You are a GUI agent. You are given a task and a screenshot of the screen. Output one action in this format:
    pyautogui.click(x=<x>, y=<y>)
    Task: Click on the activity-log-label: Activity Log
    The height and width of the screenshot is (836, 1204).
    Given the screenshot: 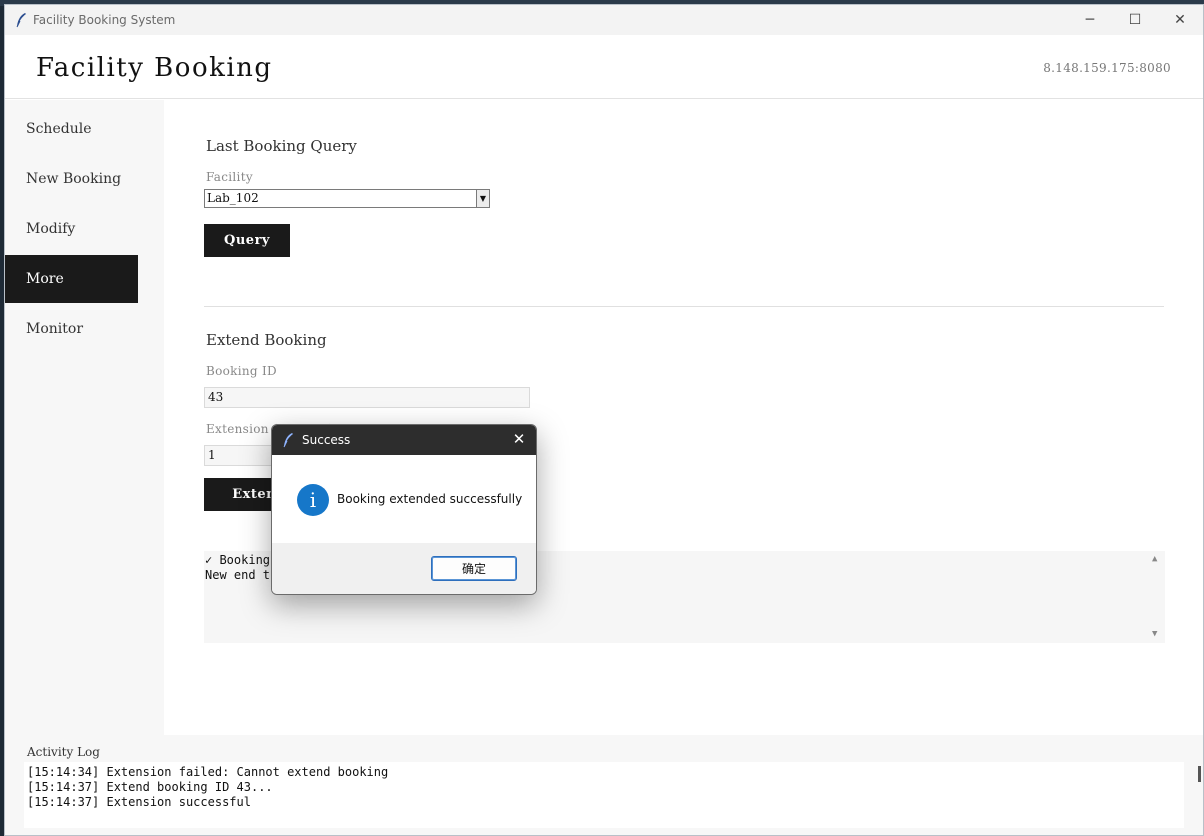 What is the action you would take?
    pyautogui.click(x=63, y=752)
    